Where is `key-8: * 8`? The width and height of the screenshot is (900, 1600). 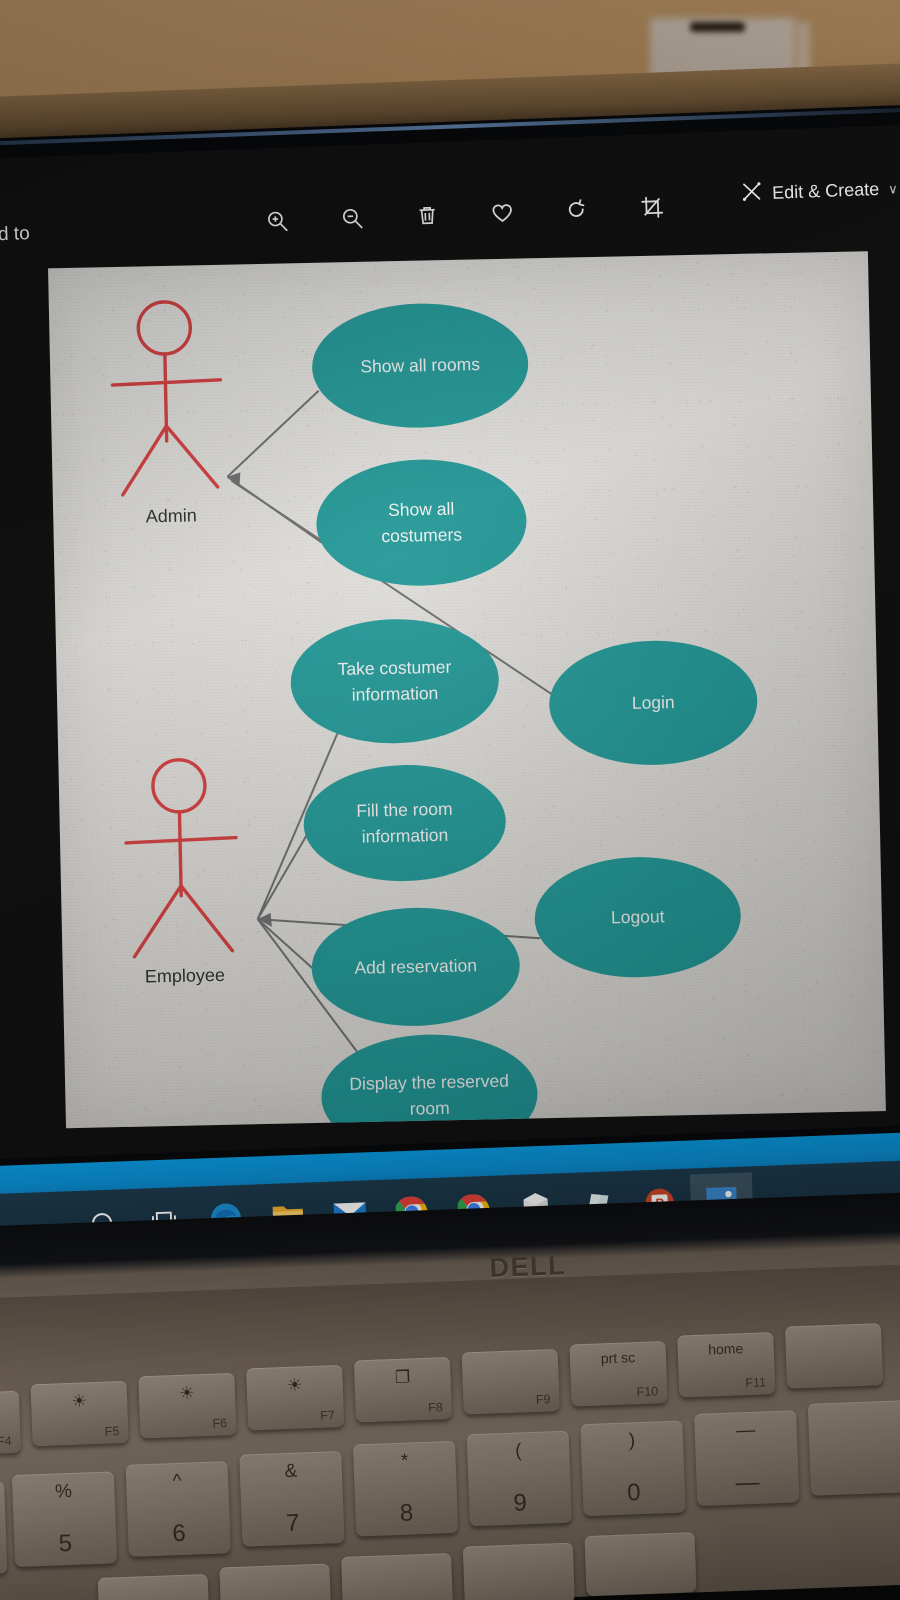 key-8: * 8 is located at coordinates (405, 1488).